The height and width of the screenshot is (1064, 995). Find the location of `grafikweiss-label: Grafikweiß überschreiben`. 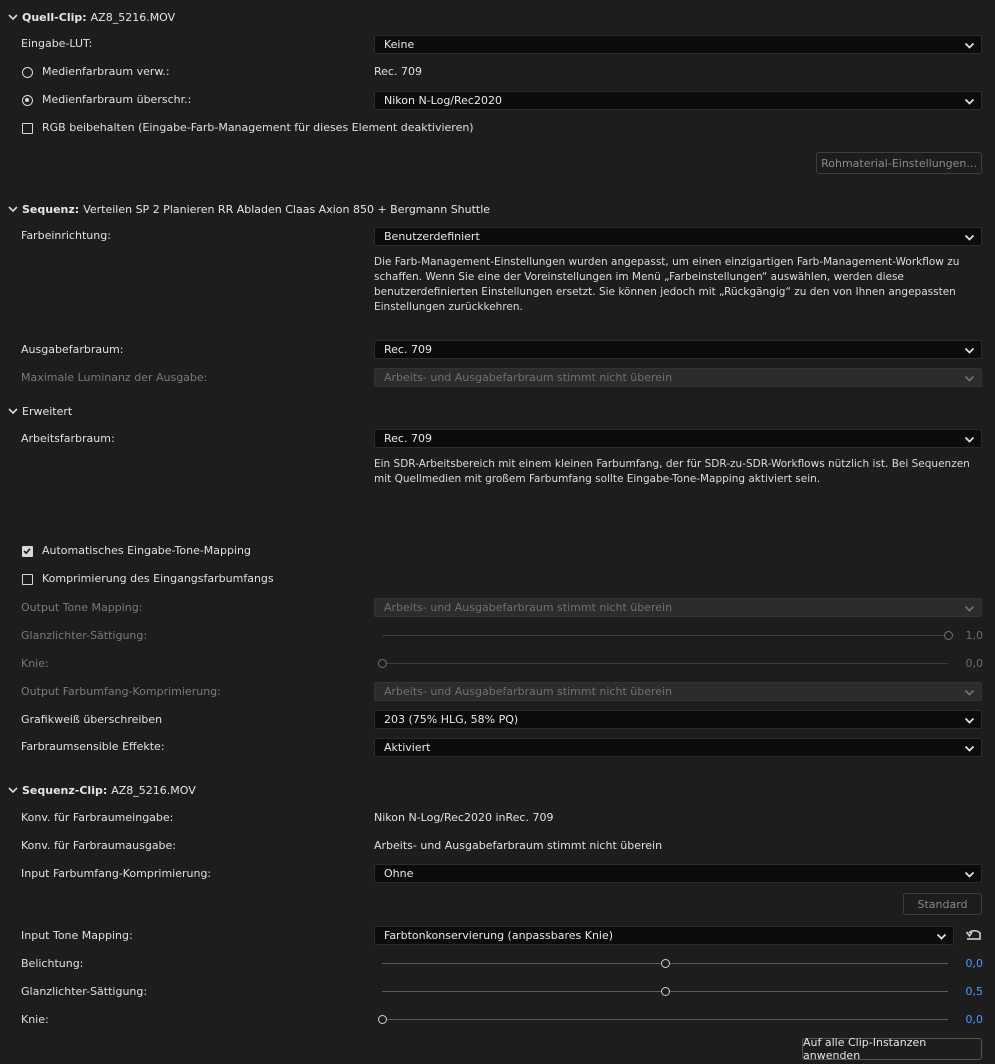

grafikweiss-label: Grafikweiß überschreiben is located at coordinates (92, 719).